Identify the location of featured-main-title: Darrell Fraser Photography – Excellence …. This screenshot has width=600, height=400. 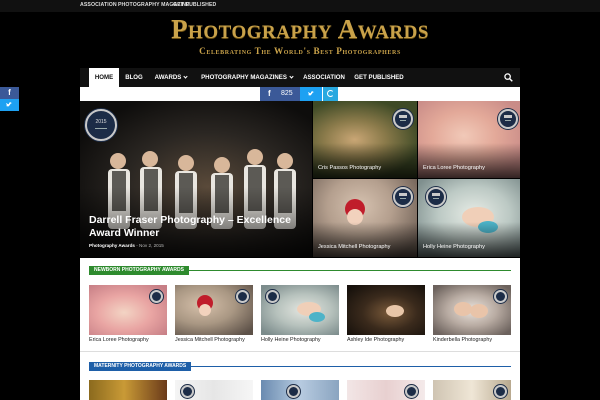
(204, 227).